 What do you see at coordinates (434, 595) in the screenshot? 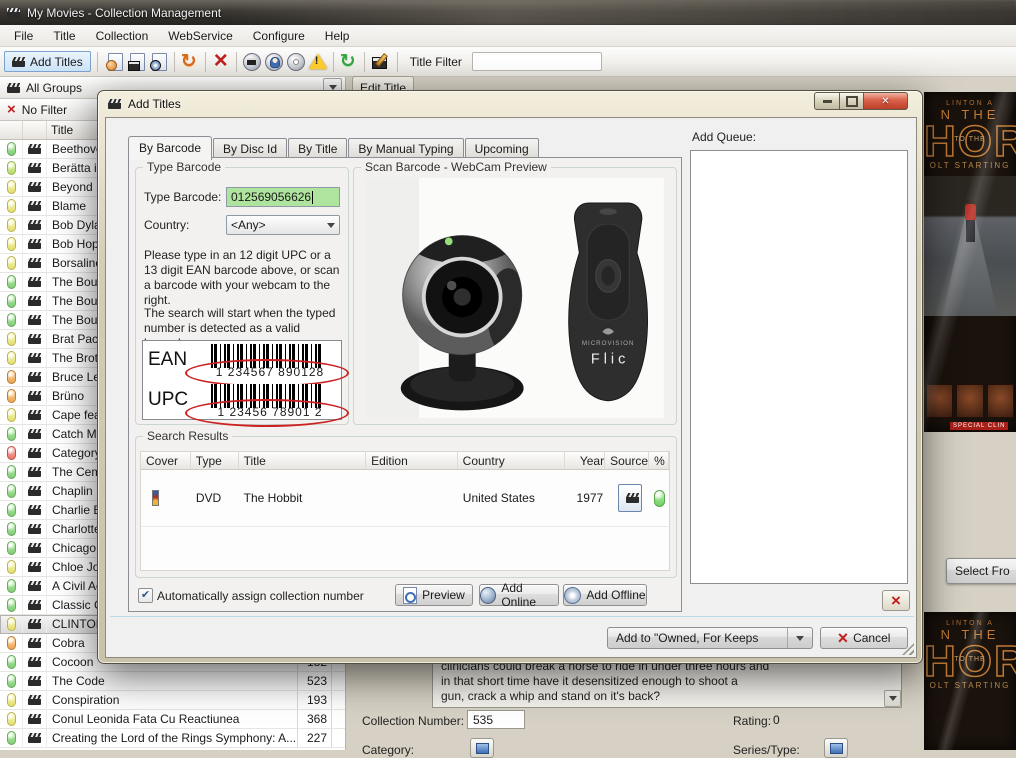
I see `preview-button: Preview` at bounding box center [434, 595].